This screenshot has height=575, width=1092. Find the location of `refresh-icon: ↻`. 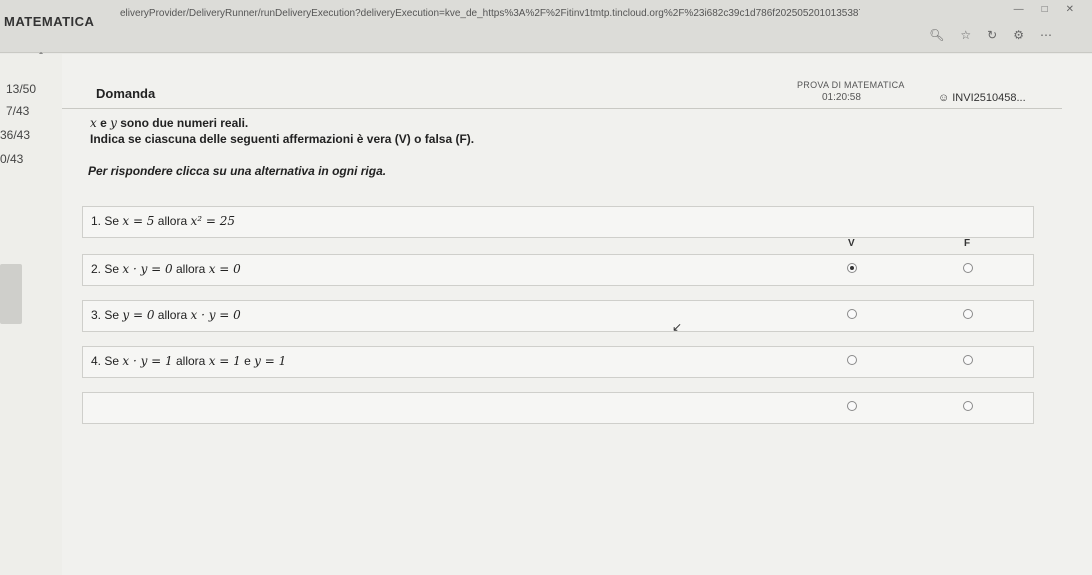

refresh-icon: ↻ is located at coordinates (992, 35).